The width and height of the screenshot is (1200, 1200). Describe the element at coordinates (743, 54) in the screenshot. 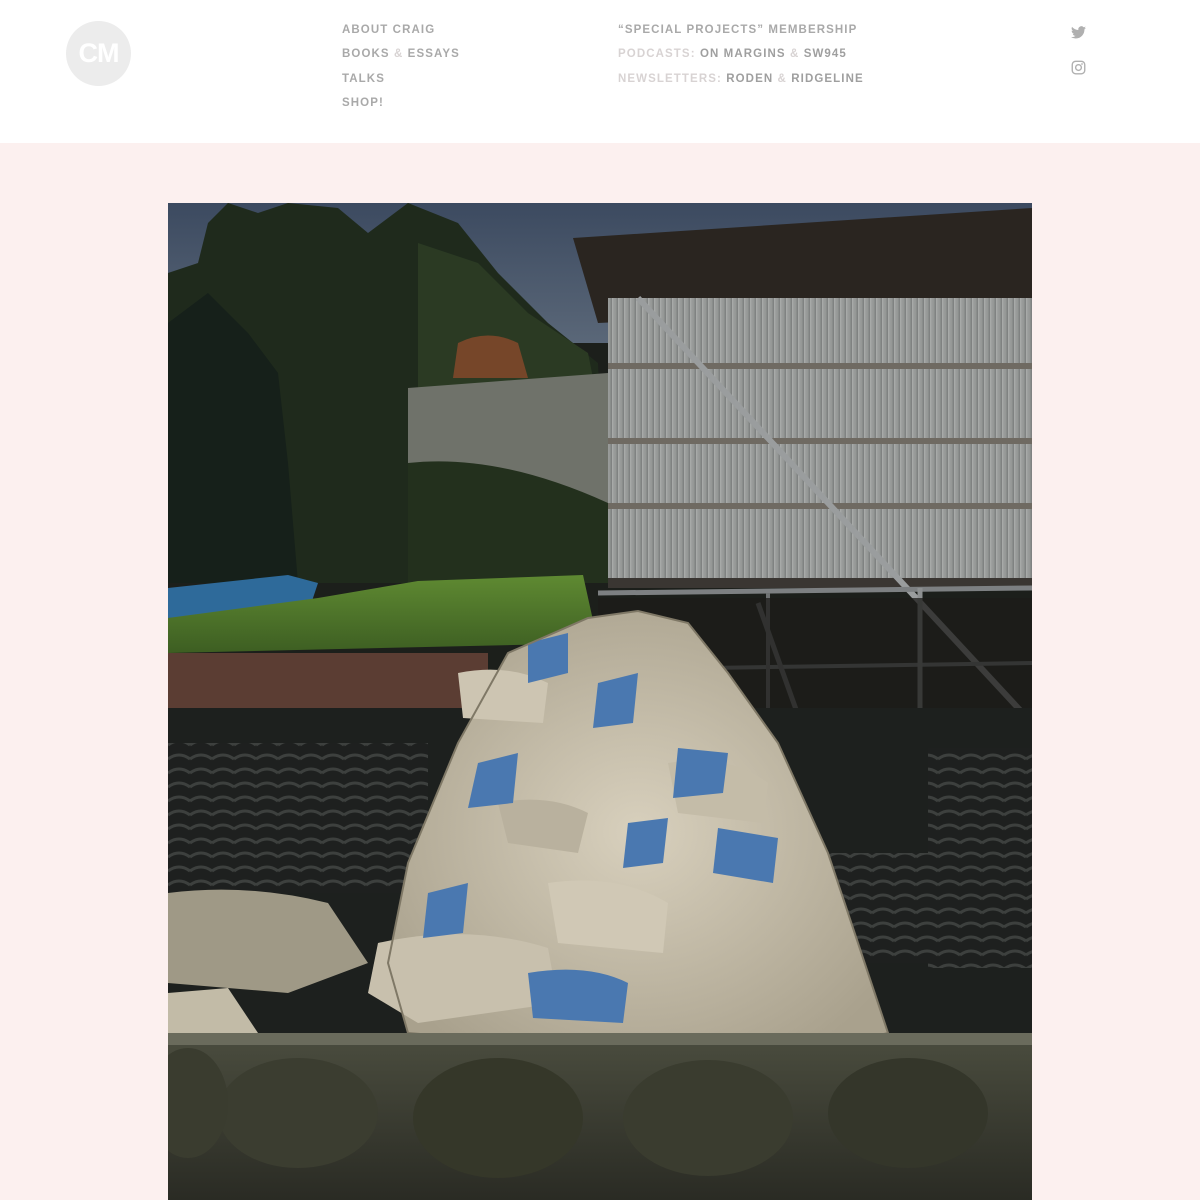

I see `nav-link-on-margins: ON MARGINS` at that location.